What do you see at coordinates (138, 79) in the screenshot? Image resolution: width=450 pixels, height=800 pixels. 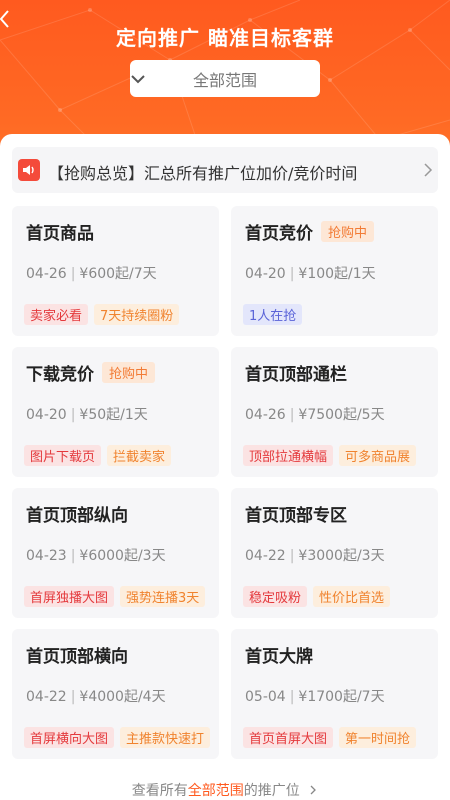 I see `chevron-down-icon` at bounding box center [138, 79].